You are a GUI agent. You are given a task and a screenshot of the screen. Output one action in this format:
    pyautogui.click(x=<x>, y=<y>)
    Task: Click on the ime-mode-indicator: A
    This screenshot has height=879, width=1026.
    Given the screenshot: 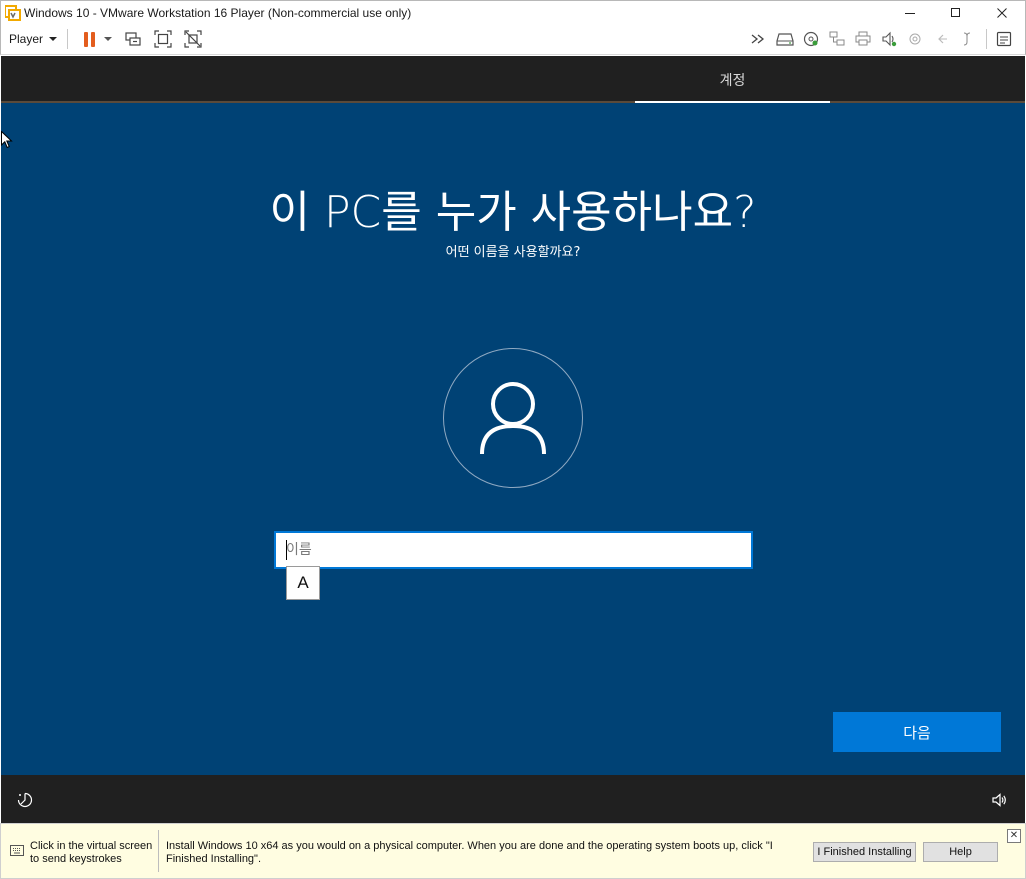 What is the action you would take?
    pyautogui.click(x=303, y=583)
    